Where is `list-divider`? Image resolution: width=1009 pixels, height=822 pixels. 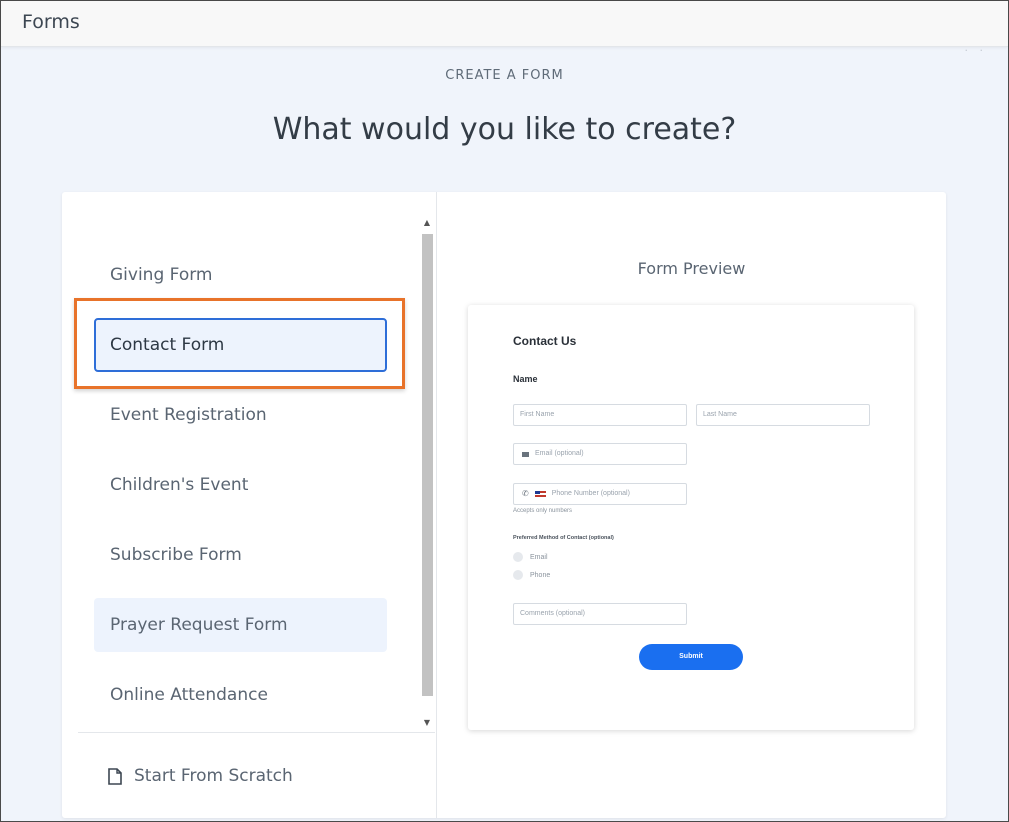 list-divider is located at coordinates (256, 732).